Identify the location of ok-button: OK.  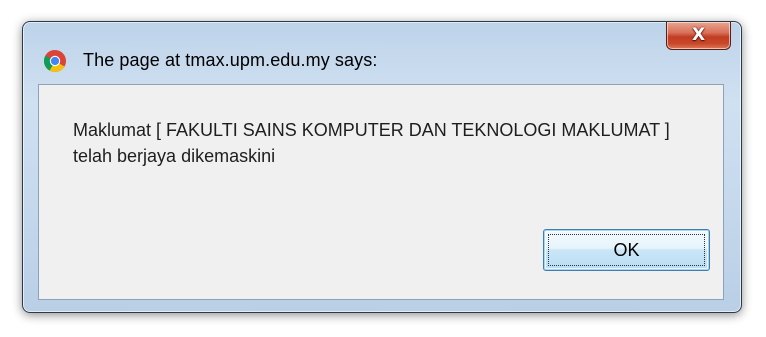
(626, 250).